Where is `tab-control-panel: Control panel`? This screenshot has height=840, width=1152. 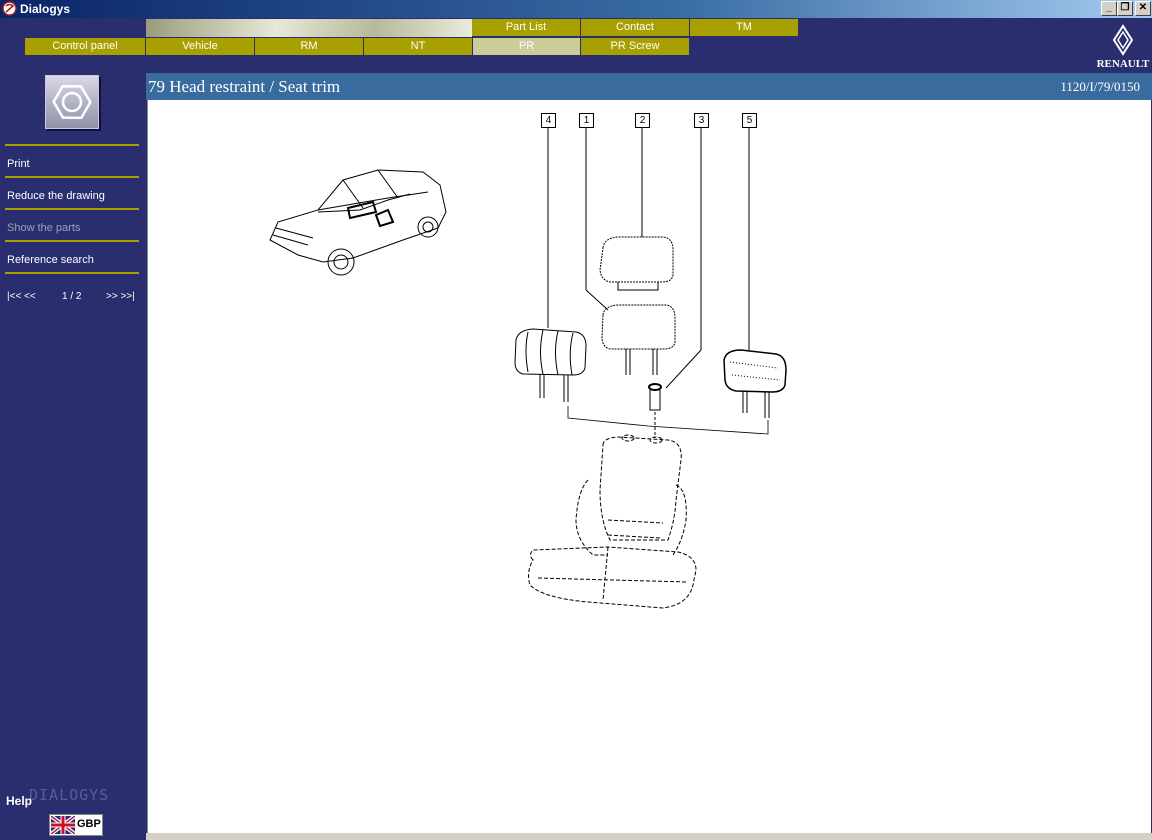 tab-control-panel: Control panel is located at coordinates (85, 46).